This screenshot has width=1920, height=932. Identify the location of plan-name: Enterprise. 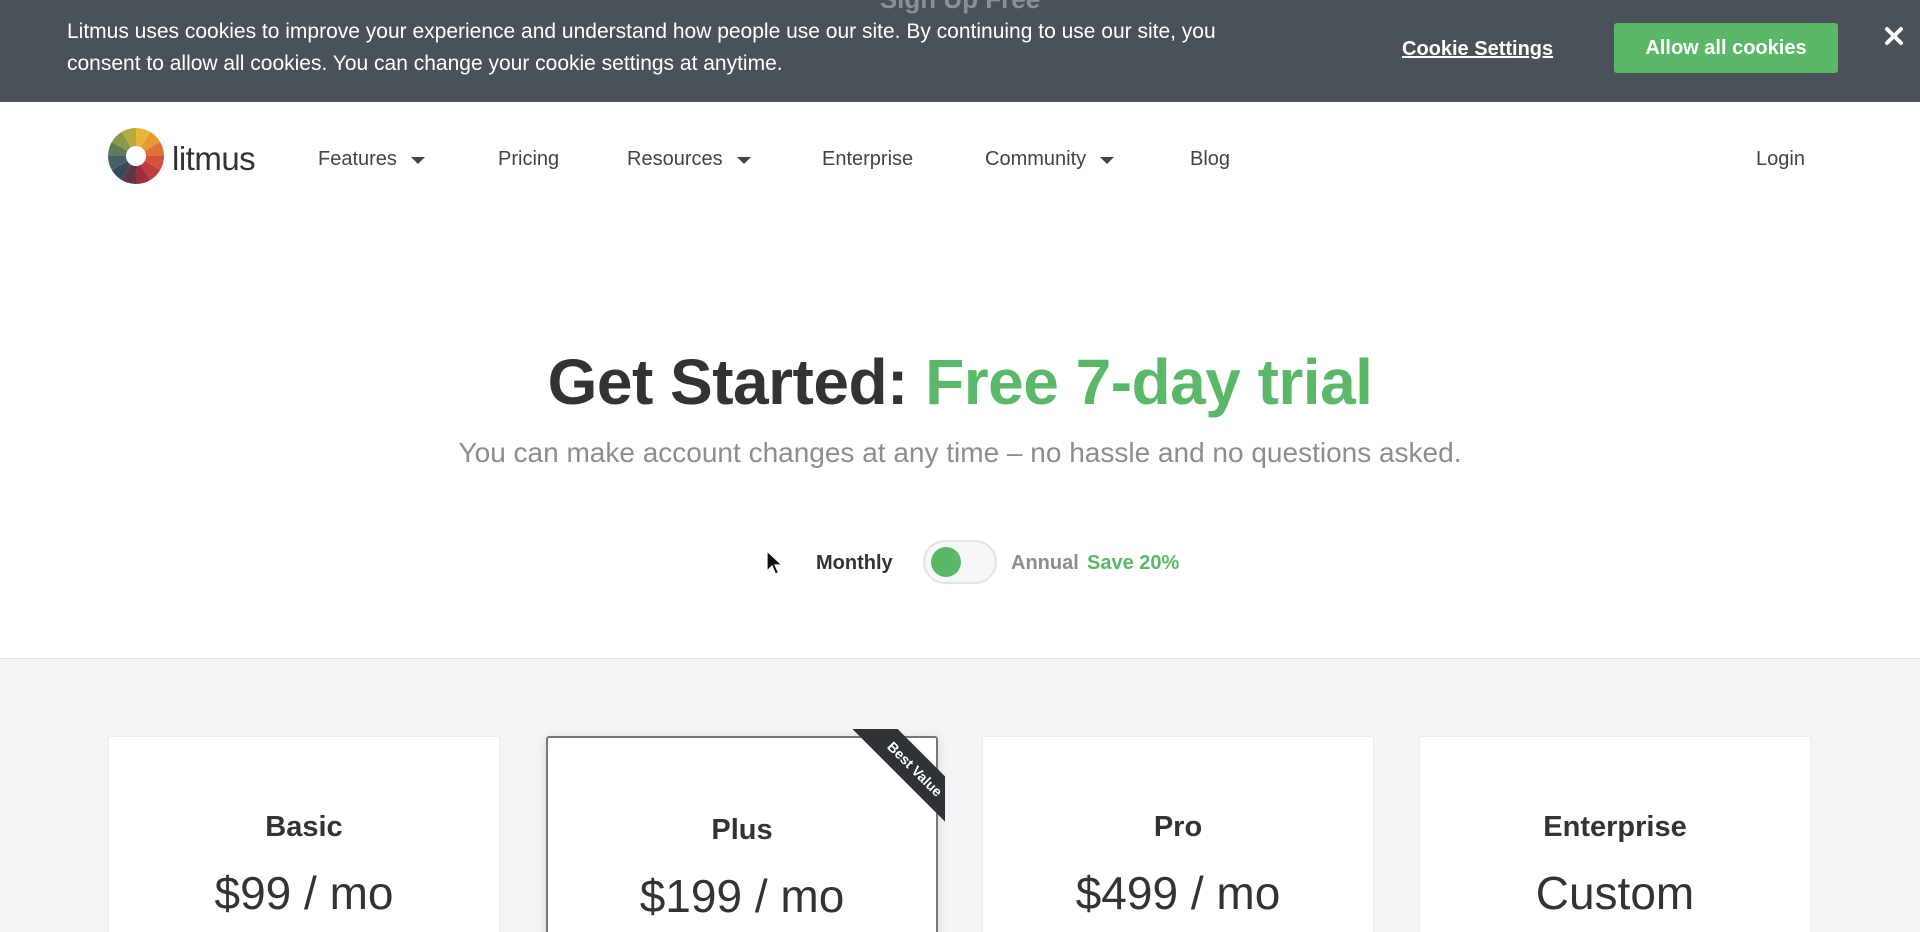
(1615, 827).